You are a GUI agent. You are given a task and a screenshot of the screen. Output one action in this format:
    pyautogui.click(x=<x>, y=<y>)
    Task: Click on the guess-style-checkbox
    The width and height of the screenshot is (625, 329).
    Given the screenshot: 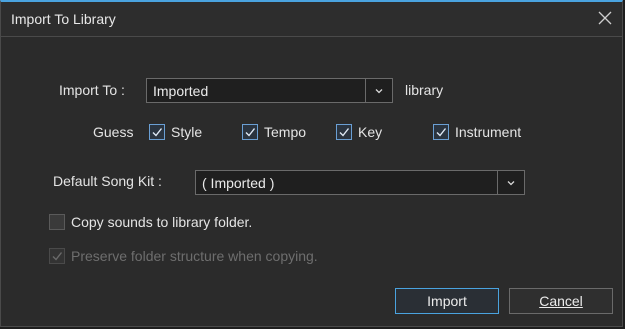 What is the action you would take?
    pyautogui.click(x=157, y=132)
    